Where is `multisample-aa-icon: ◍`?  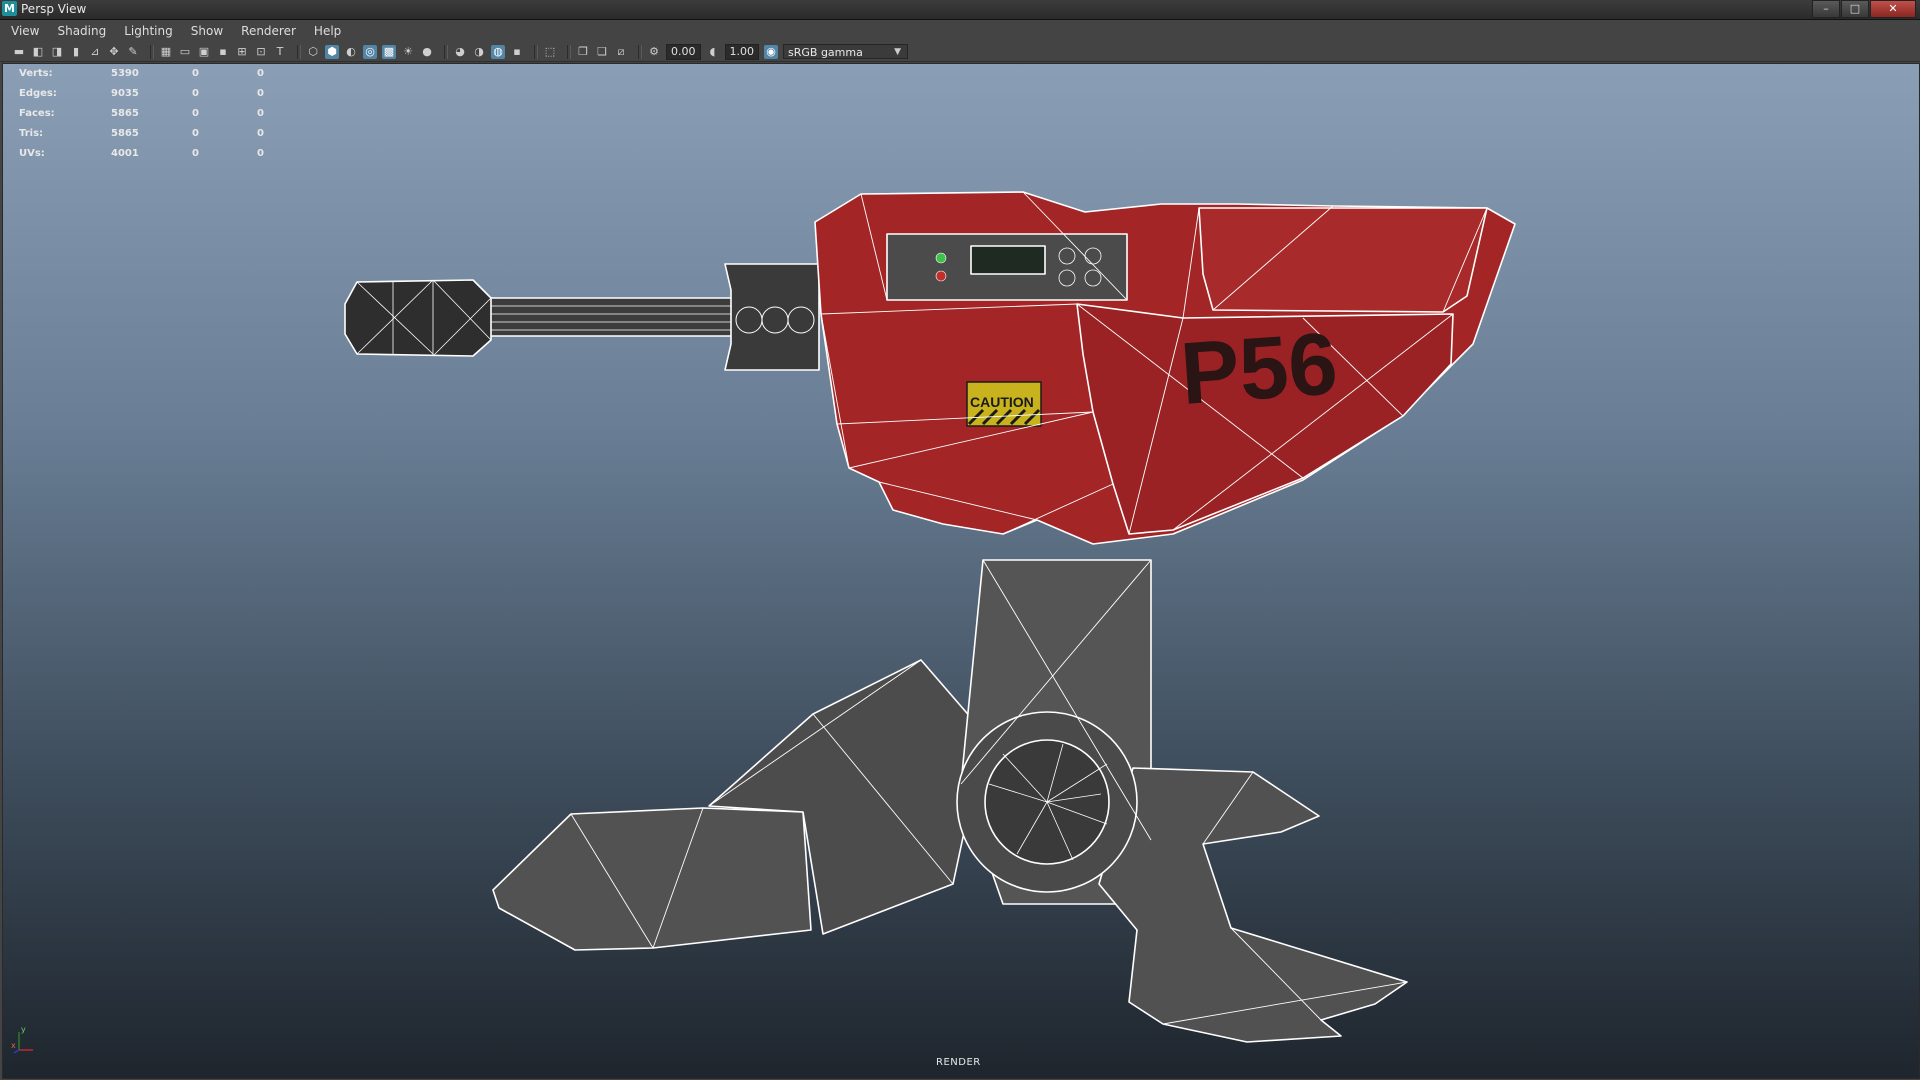 multisample-aa-icon: ◍ is located at coordinates (498, 51).